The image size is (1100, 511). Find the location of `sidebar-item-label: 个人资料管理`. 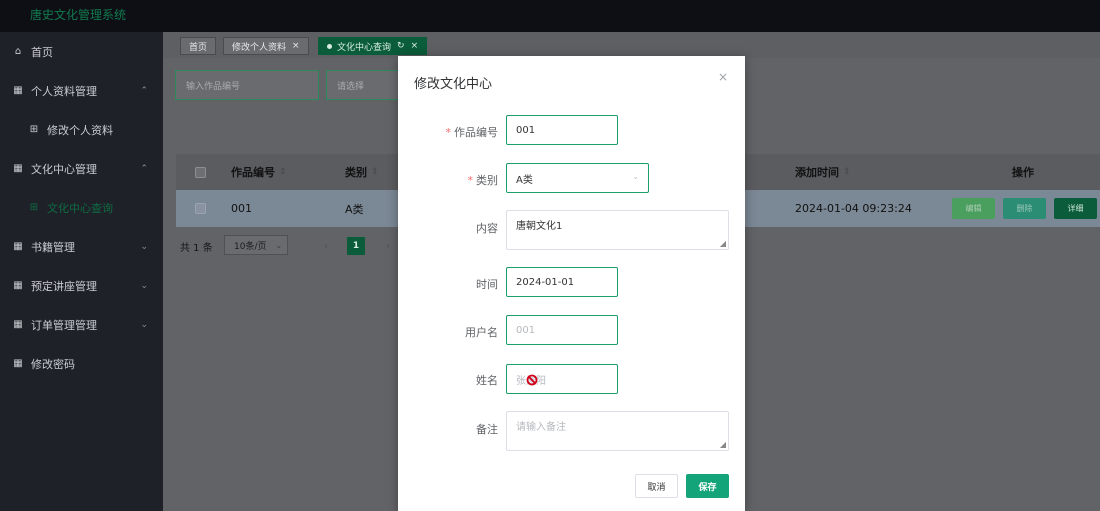

sidebar-item-label: 个人资料管理 is located at coordinates (64, 91).